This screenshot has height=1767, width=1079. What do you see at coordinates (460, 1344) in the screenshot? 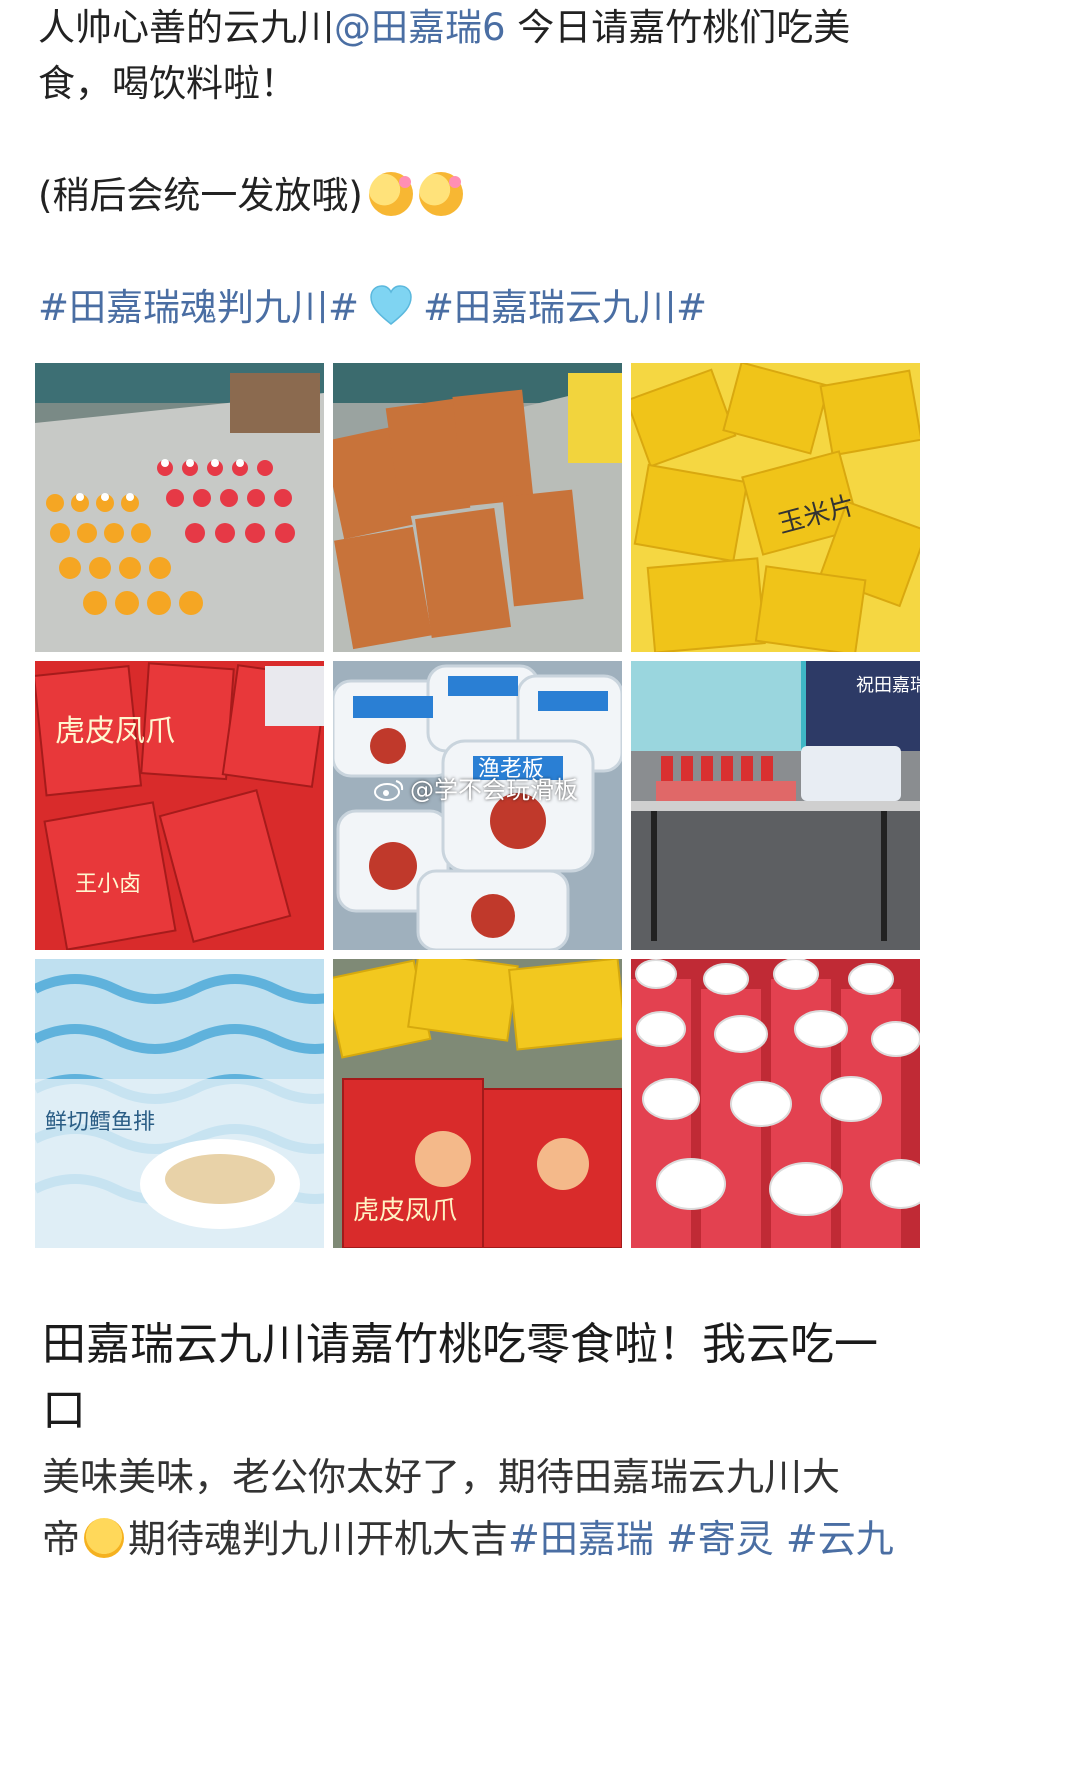
I see `article-title-line-1: 田嘉瑞云九川请嘉竹桃吃零食啦！我云吃一` at bounding box center [460, 1344].